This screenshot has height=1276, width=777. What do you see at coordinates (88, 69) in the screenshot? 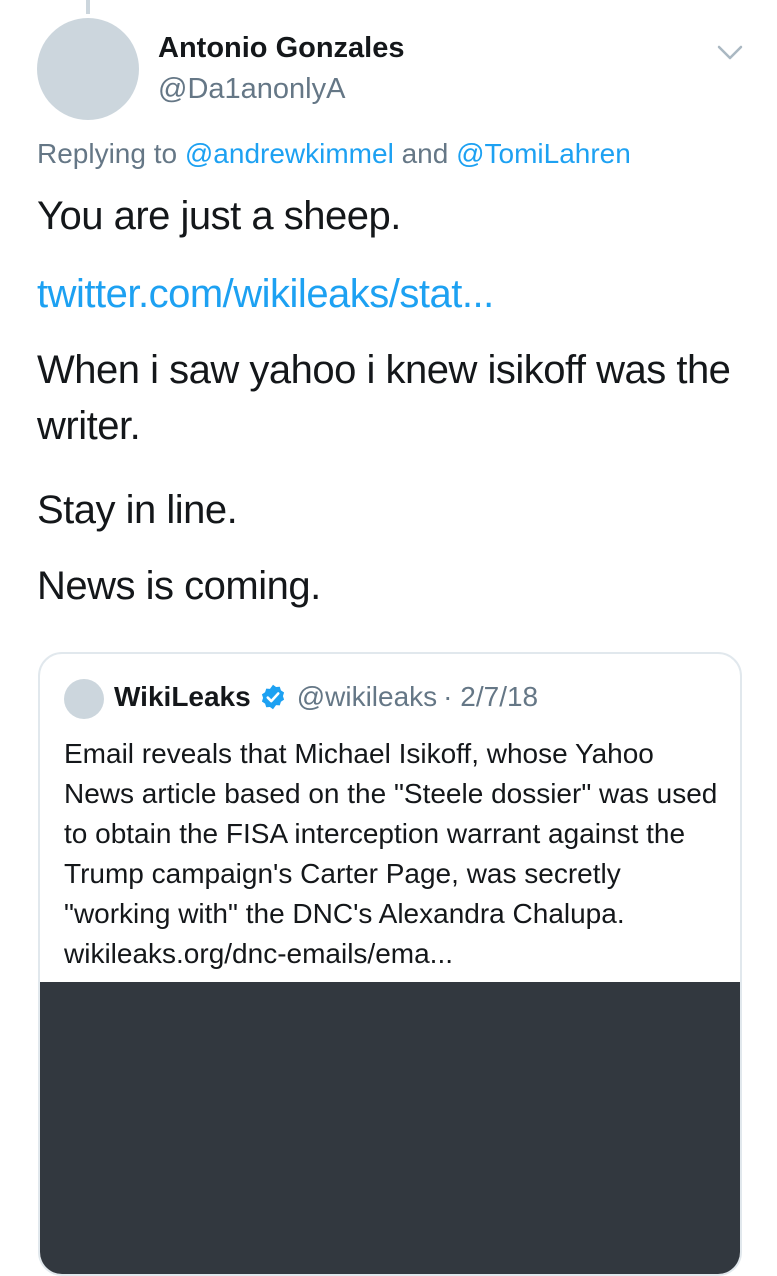
I see `author-avatar` at bounding box center [88, 69].